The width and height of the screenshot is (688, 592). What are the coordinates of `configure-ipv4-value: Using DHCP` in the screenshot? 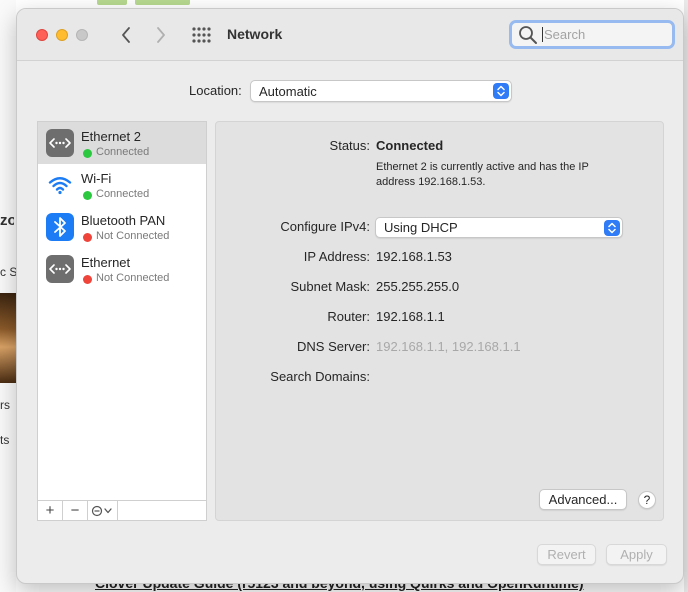 It's located at (421, 227).